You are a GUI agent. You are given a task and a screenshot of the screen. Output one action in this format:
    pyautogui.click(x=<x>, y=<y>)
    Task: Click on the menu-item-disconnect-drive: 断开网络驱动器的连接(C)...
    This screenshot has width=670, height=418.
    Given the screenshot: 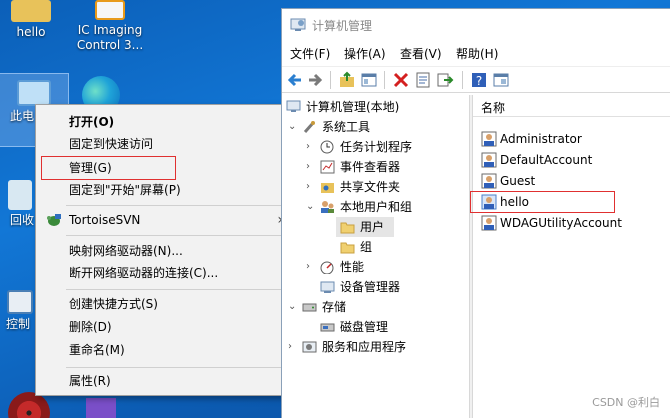 What is the action you would take?
    pyautogui.click(x=165, y=273)
    